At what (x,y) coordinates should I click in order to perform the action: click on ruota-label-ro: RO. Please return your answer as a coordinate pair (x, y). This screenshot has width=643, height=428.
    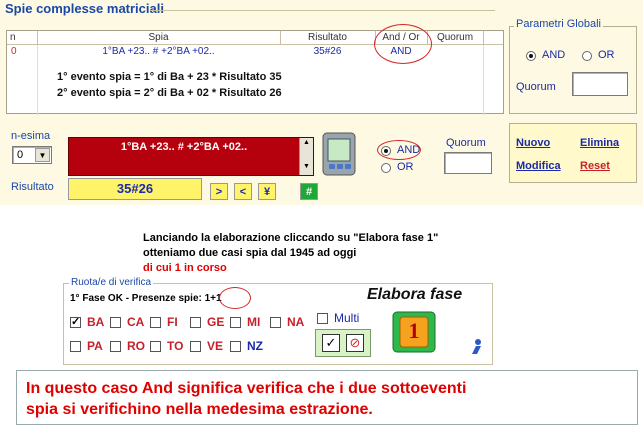
    Looking at the image, I should click on (136, 346).